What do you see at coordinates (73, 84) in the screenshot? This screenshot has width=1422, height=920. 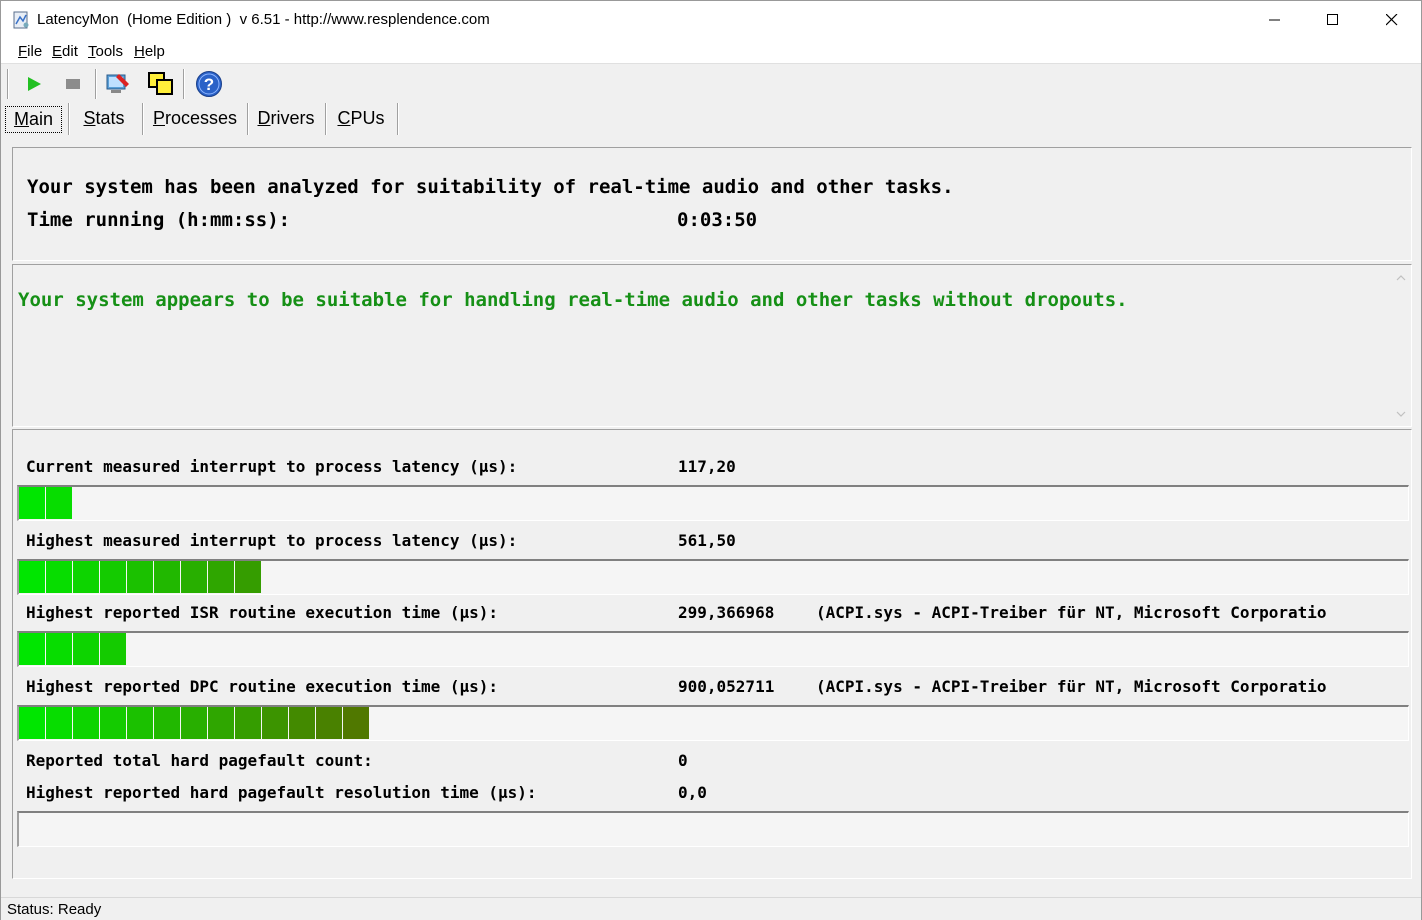 I see `stop-button` at bounding box center [73, 84].